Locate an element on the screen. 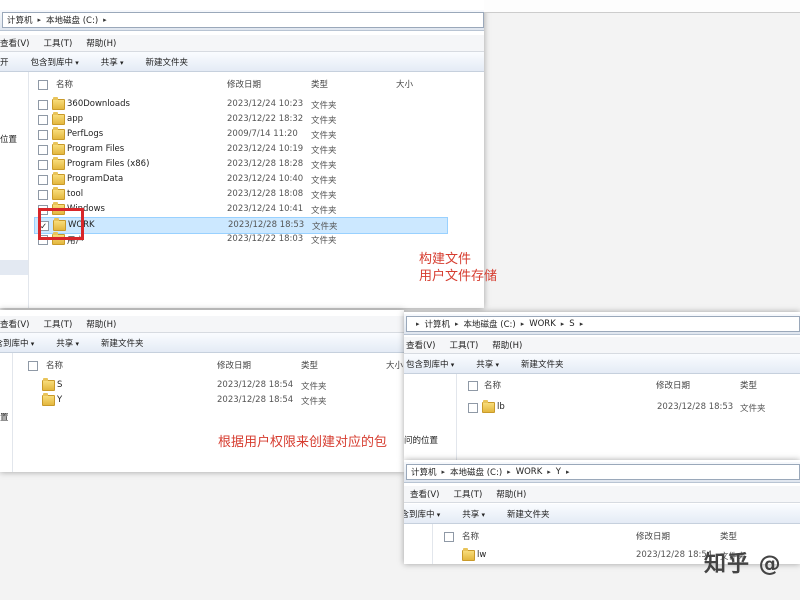  open-button: 开 is located at coordinates (4, 62).